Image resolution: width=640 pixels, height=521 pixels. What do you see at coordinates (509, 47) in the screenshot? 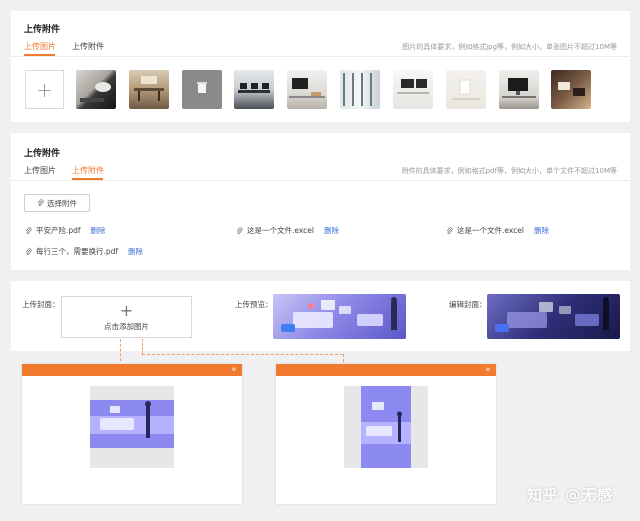
I see `upload-hint: 图片的具体要求，例如格式jpg等，例如大小，单张图片不超过10M等` at bounding box center [509, 47].